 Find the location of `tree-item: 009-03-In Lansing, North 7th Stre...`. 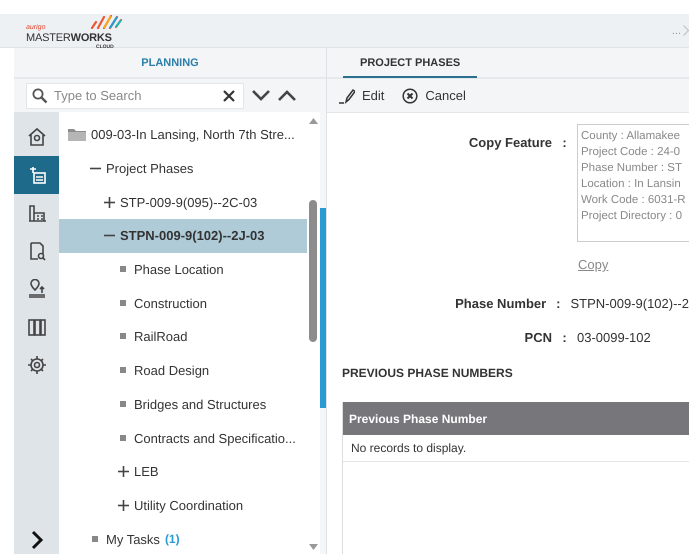

tree-item: 009-03-In Lansing, North 7th Stre... is located at coordinates (183, 135).